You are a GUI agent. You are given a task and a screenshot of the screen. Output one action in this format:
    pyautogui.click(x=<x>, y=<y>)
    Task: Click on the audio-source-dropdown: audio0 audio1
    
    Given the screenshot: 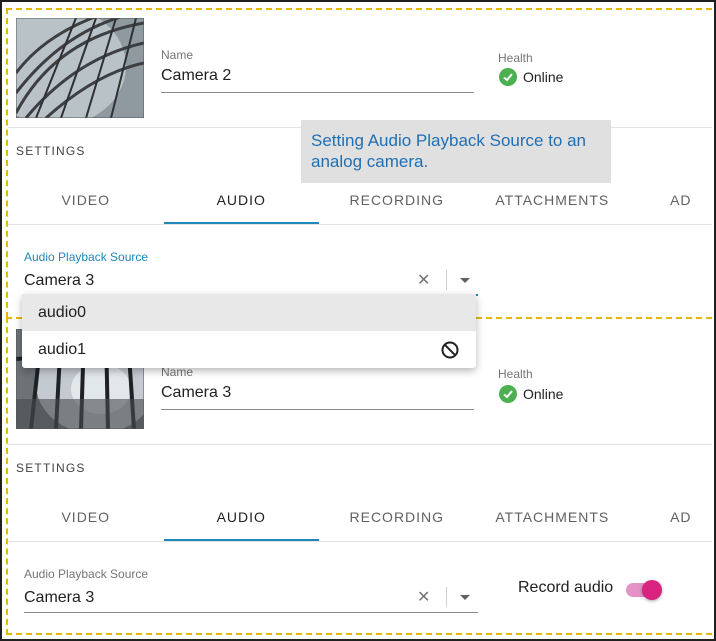 What is the action you would take?
    pyautogui.click(x=249, y=331)
    